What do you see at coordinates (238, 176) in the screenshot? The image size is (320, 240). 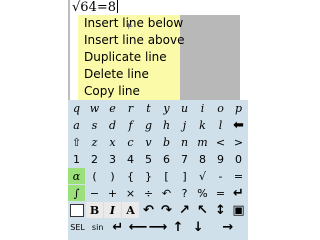 I see `key-equals: =` at bounding box center [238, 176].